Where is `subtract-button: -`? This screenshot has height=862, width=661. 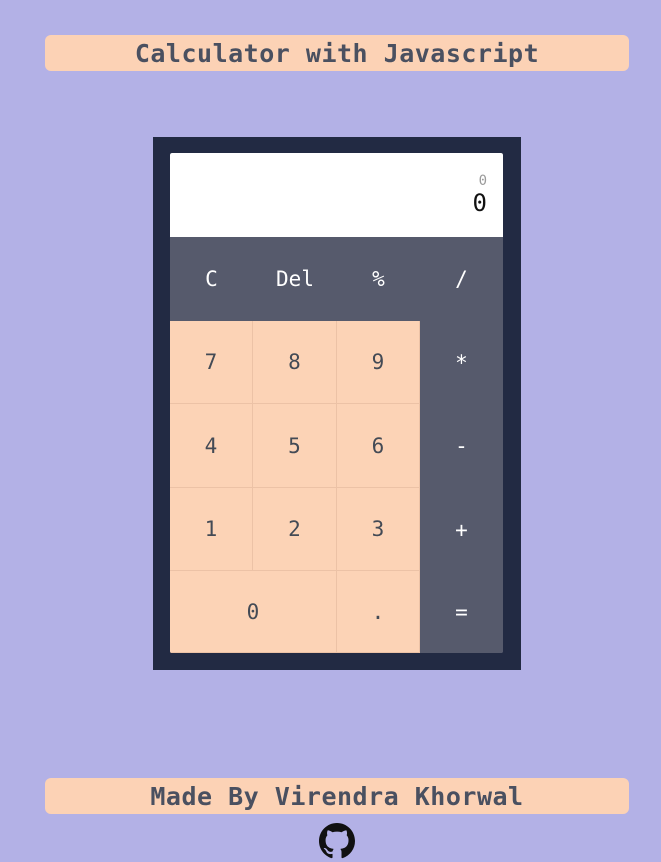 subtract-button: - is located at coordinates (461, 446).